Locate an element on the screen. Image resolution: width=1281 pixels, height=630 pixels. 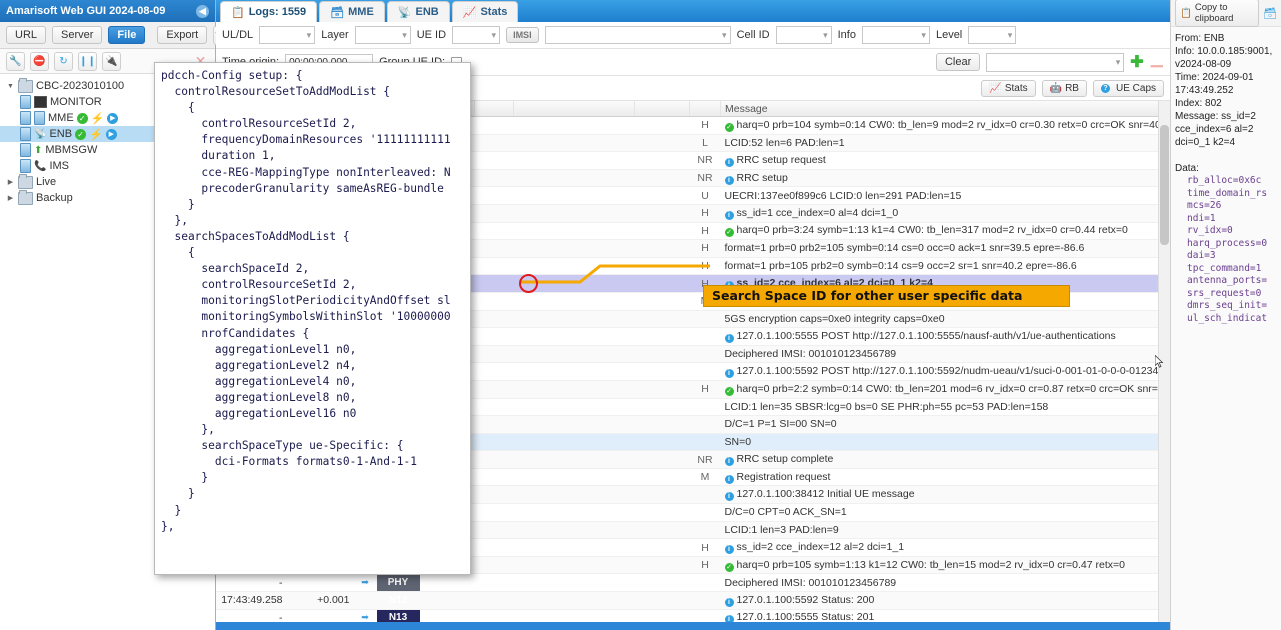
refresh-icon: ↻ is located at coordinates (63, 61).